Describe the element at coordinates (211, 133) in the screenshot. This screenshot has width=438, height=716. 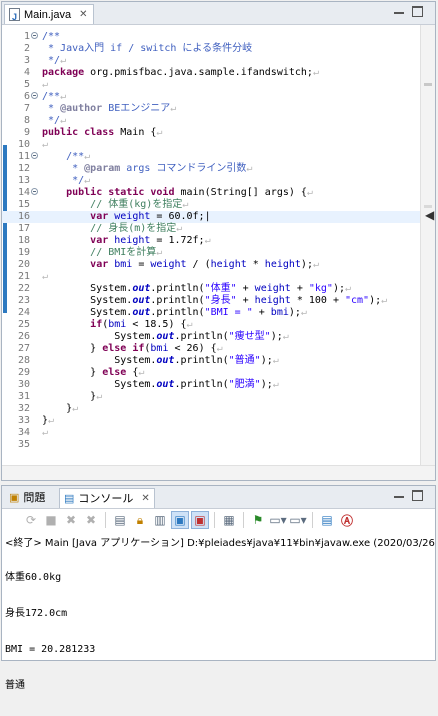
I see `code-line: 9 public class Main {↵` at that location.